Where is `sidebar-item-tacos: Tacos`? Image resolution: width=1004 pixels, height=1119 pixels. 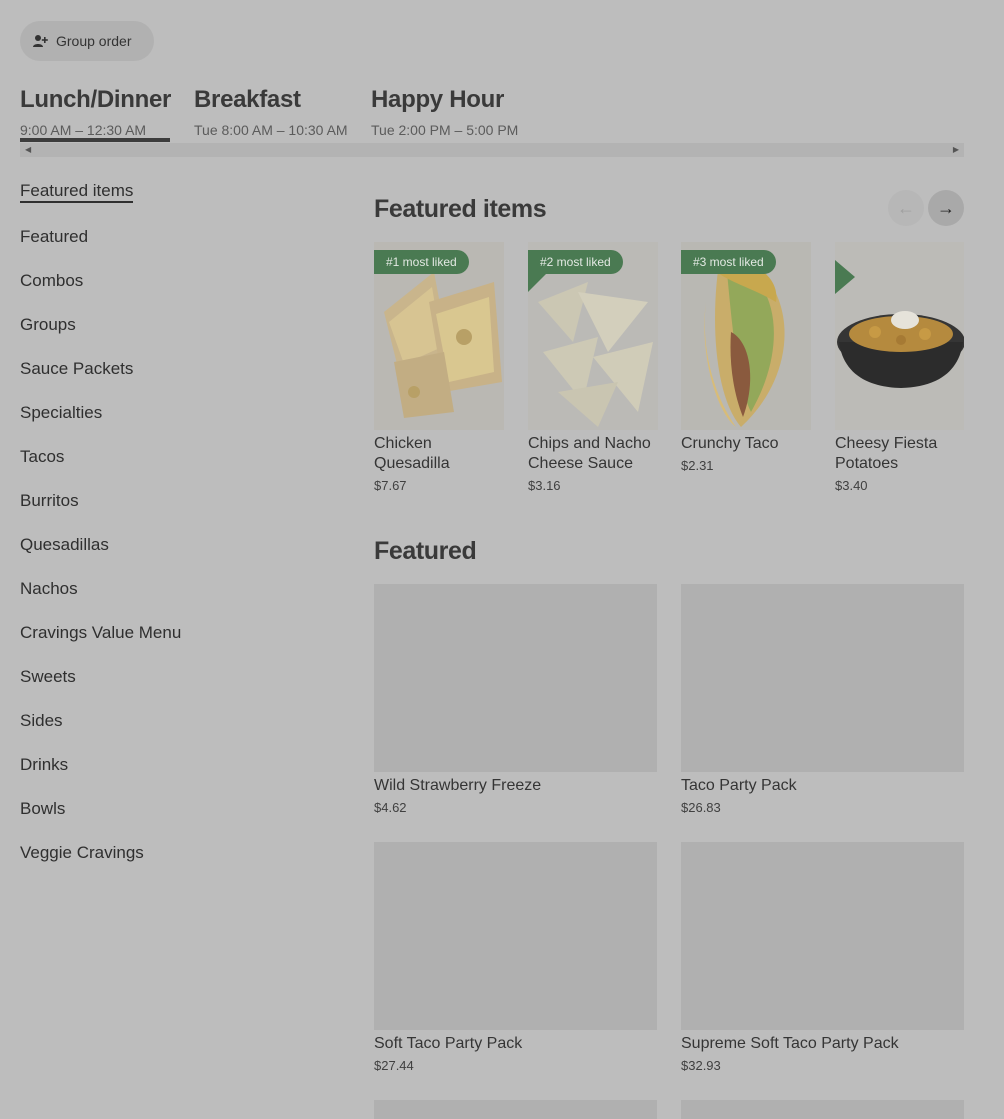 sidebar-item-tacos: Tacos is located at coordinates (170, 468).